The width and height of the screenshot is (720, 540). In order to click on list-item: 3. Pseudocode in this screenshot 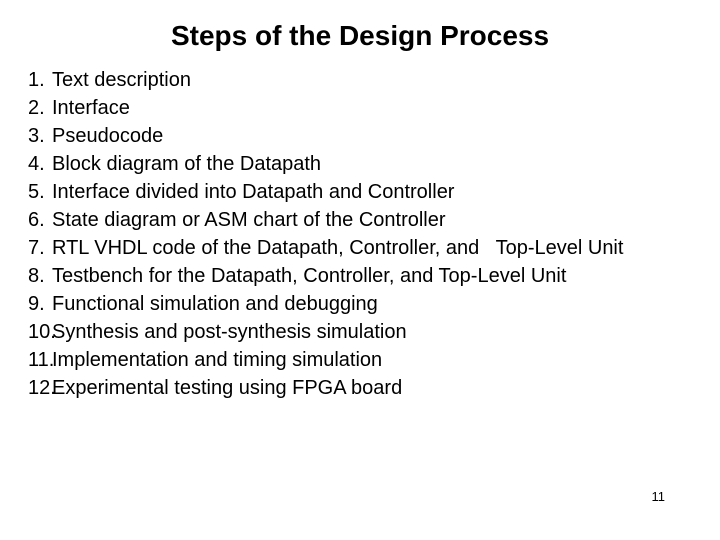, I will do `click(350, 136)`.